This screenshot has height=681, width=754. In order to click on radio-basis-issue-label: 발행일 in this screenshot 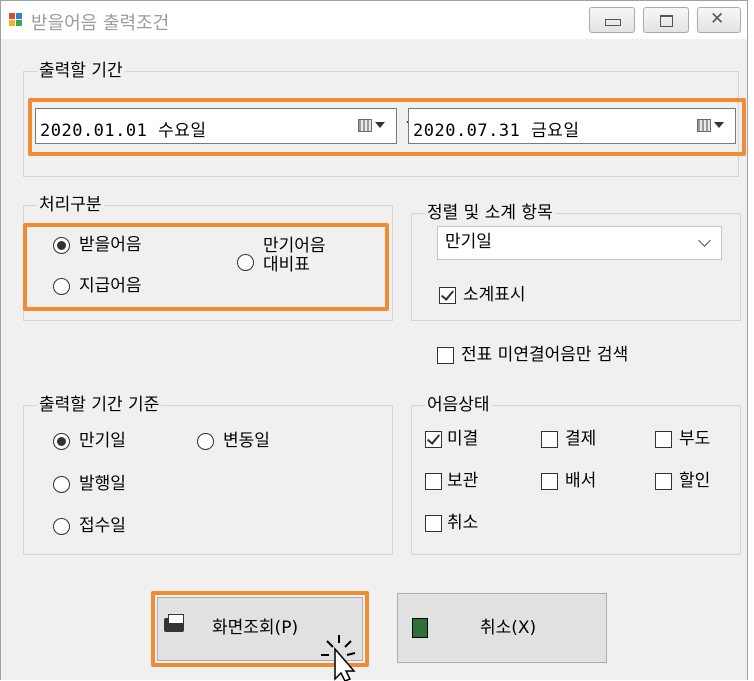, I will do `click(102, 484)`.